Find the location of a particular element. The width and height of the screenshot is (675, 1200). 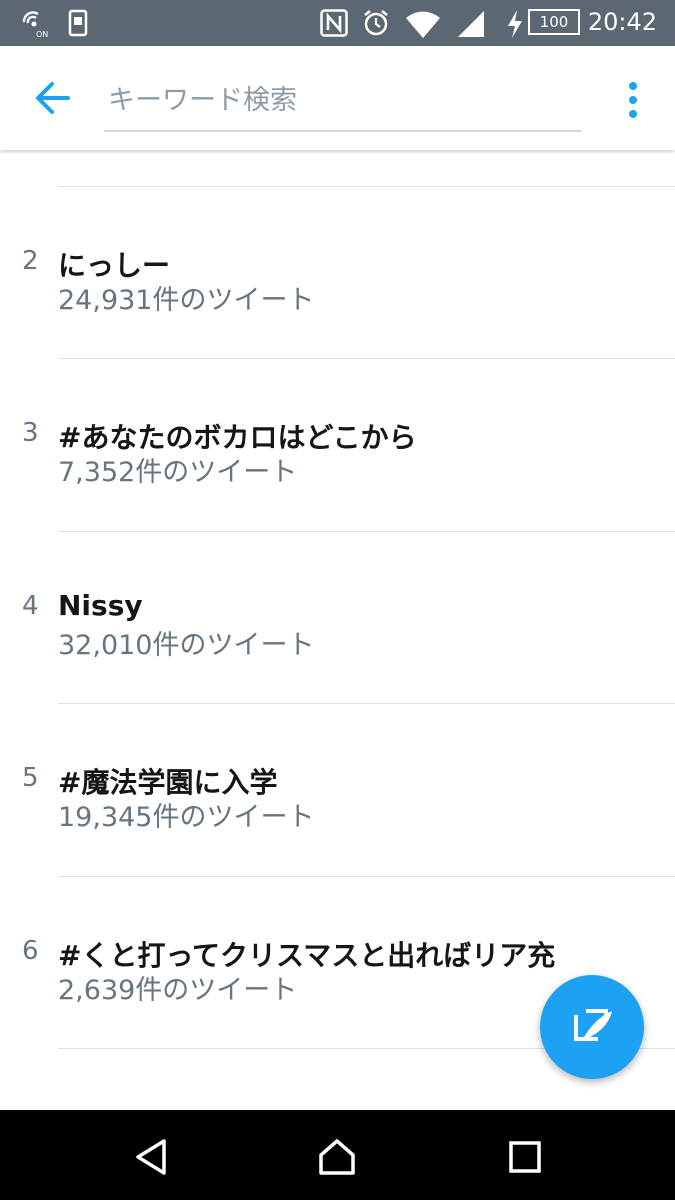

trend-item: 2 にっしー 24,931件のツイート is located at coordinates (337, 332).